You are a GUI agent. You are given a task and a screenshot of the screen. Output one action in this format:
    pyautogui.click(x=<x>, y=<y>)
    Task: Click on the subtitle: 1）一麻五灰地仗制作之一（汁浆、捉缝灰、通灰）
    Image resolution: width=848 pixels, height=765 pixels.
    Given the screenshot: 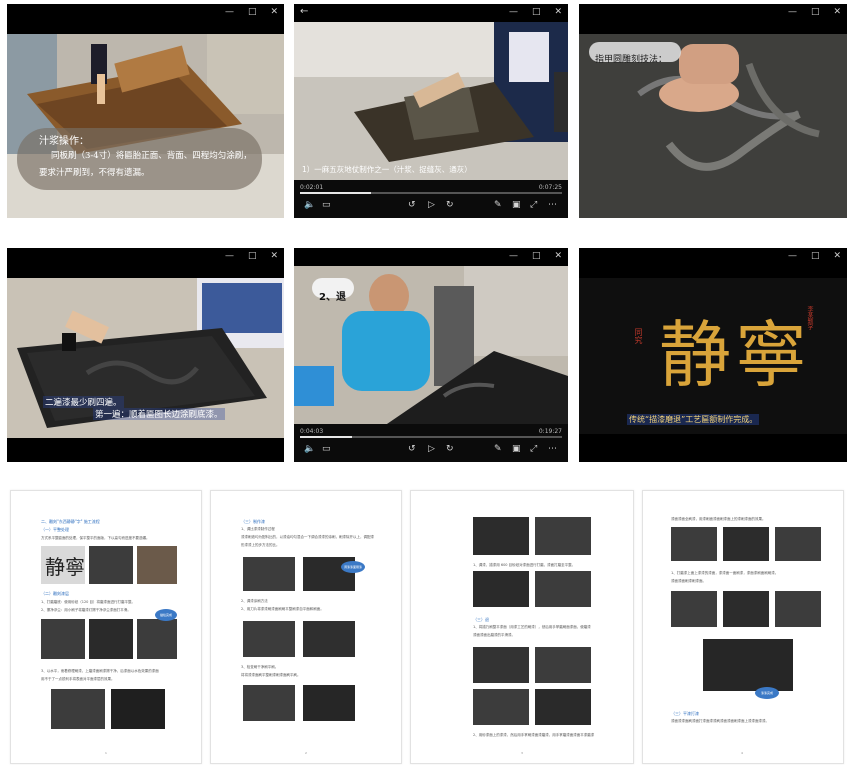 What is the action you would take?
    pyautogui.click(x=387, y=169)
    